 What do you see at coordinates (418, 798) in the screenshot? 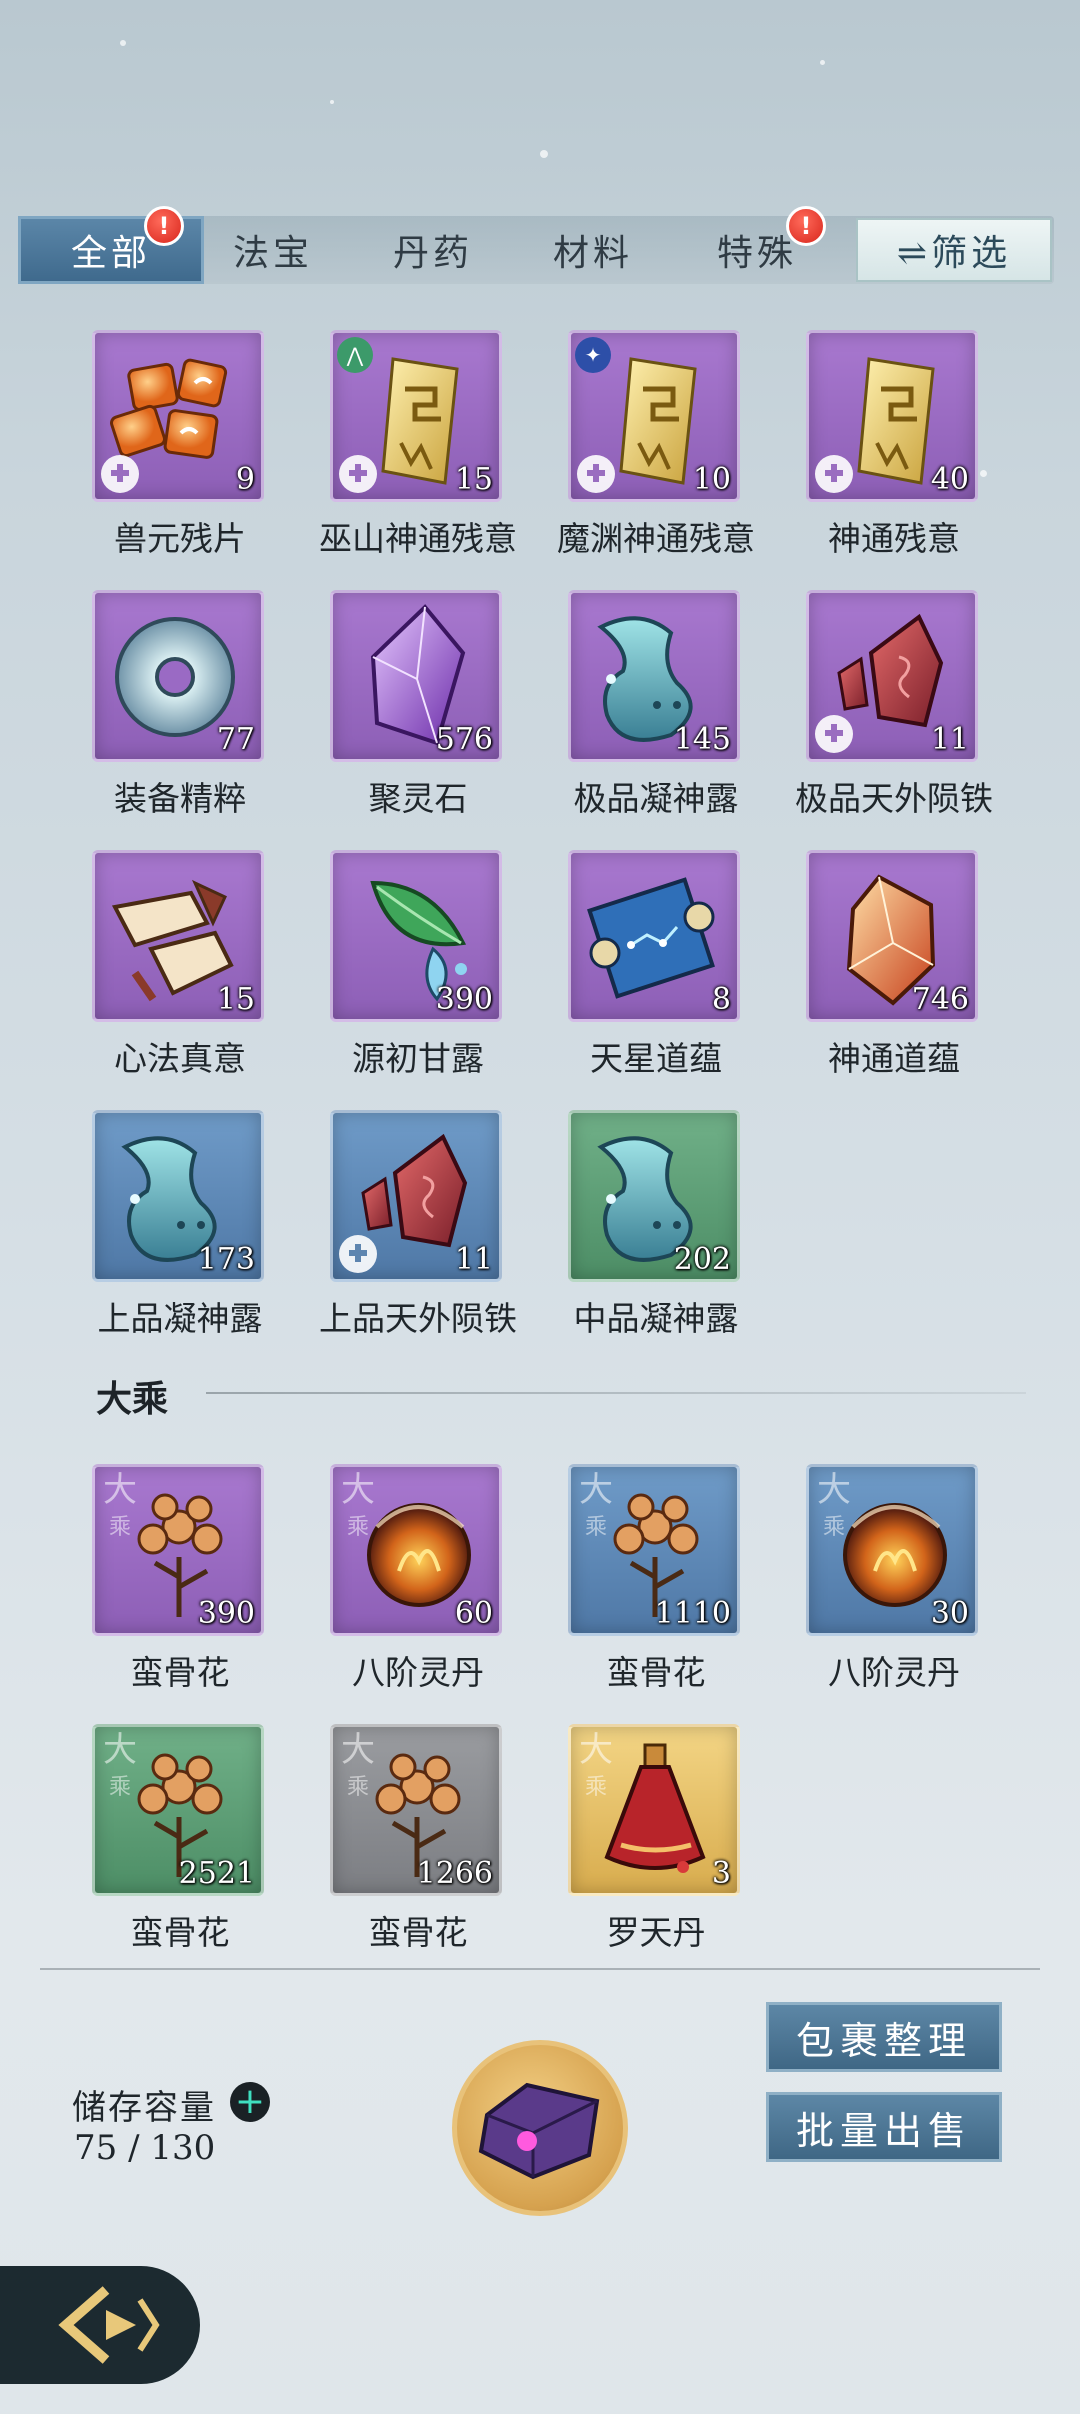
I see `item-name: 聚灵石` at bounding box center [418, 798].